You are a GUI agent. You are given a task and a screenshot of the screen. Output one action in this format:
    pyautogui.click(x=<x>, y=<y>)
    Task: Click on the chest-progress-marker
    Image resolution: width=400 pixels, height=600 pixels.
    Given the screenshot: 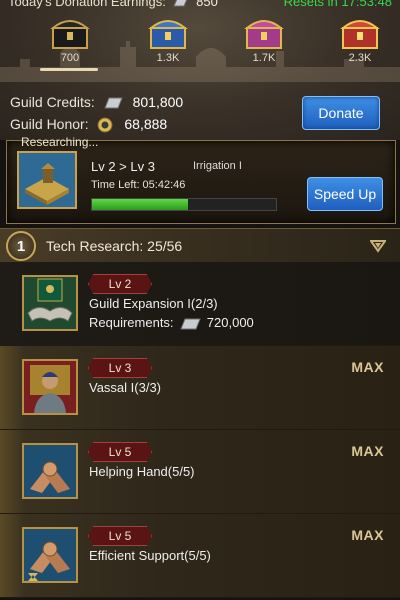 What is the action you would take?
    pyautogui.click(x=69, y=69)
    